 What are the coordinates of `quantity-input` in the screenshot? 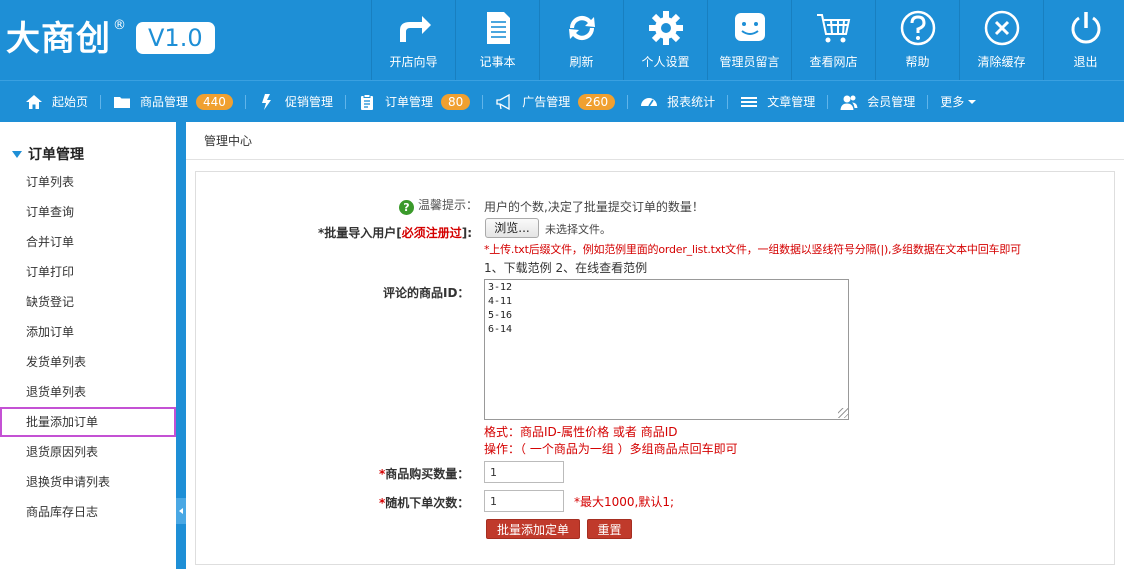 It's located at (524, 472).